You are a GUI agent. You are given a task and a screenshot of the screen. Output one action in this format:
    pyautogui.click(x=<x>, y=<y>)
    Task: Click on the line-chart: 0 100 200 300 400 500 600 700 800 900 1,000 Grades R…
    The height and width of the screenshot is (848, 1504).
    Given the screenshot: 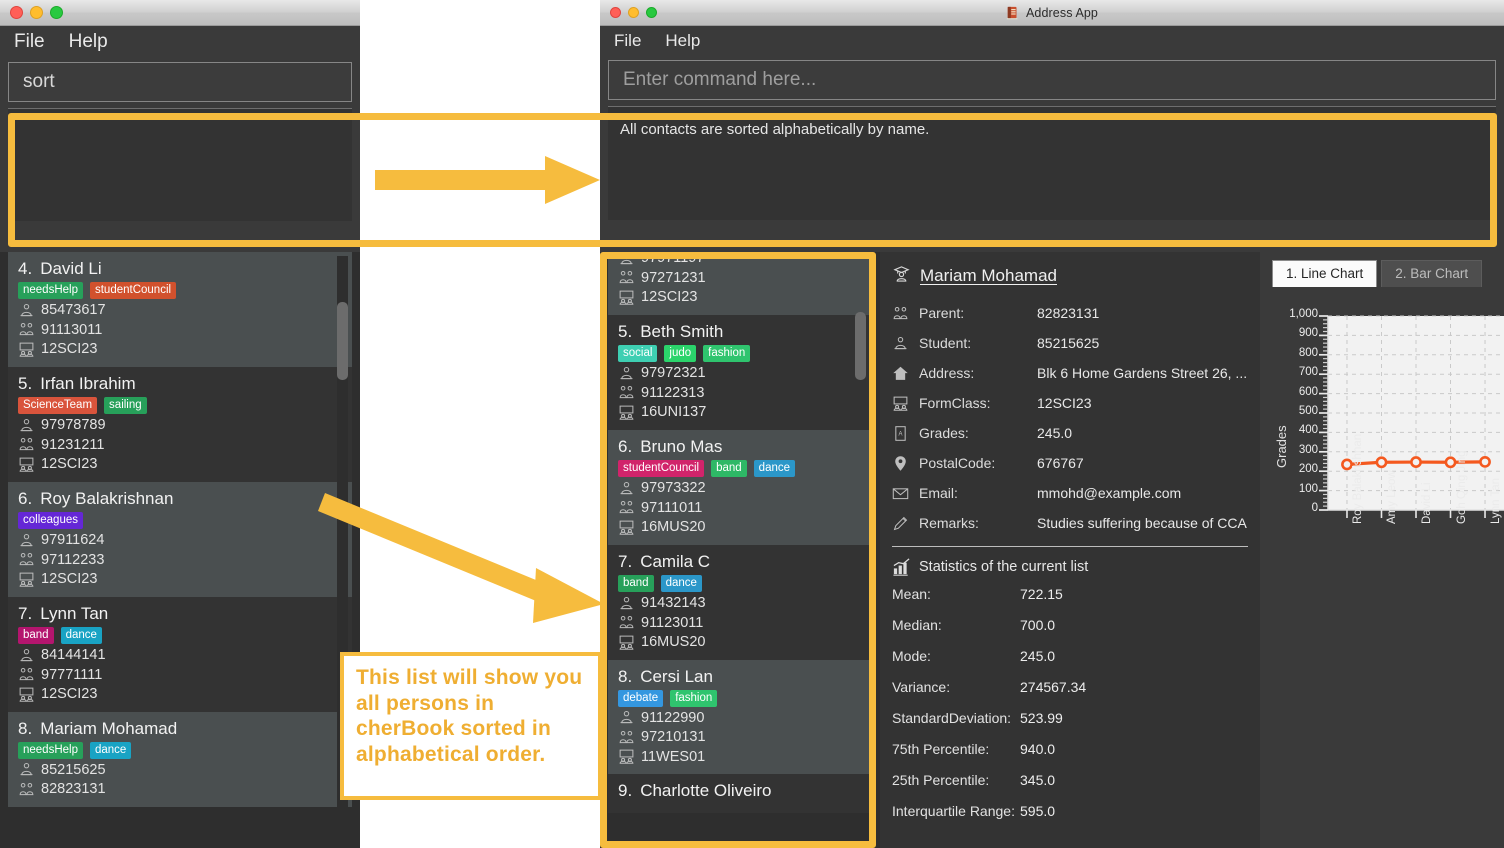 What is the action you would take?
    pyautogui.click(x=1382, y=568)
    